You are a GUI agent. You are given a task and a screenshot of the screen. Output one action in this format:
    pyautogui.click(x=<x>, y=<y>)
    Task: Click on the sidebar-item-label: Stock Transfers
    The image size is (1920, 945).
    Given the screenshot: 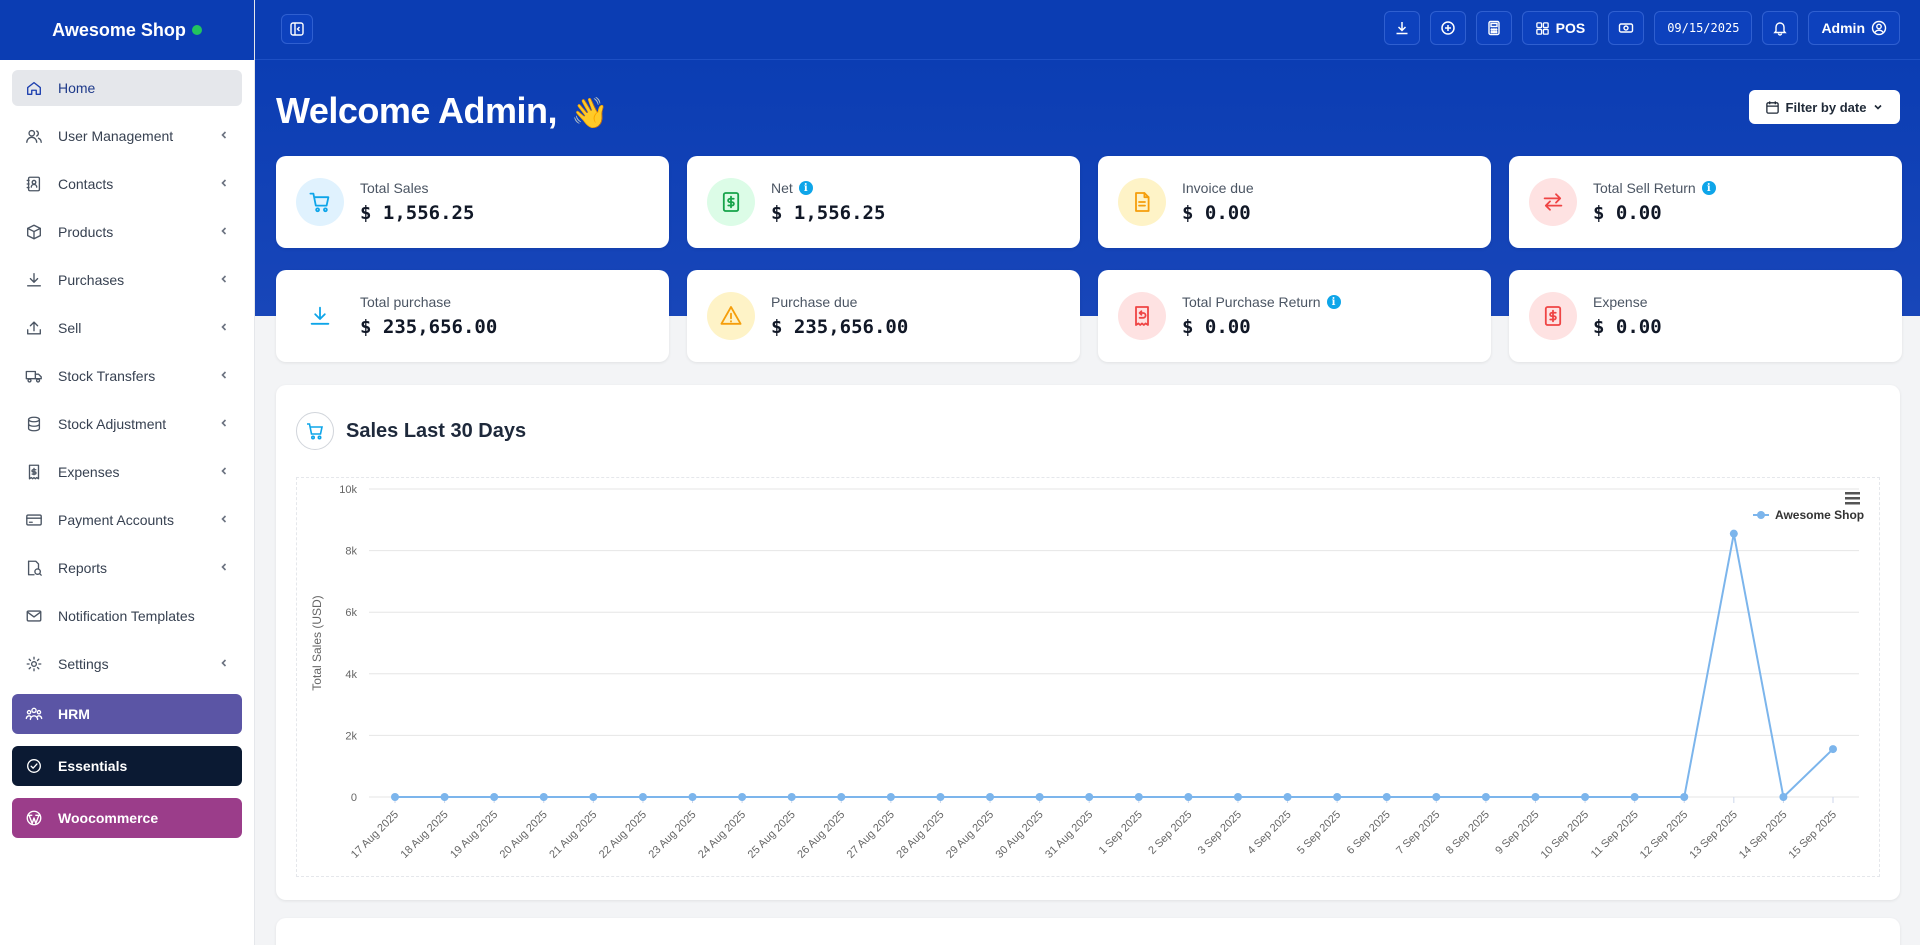 What is the action you would take?
    pyautogui.click(x=107, y=376)
    